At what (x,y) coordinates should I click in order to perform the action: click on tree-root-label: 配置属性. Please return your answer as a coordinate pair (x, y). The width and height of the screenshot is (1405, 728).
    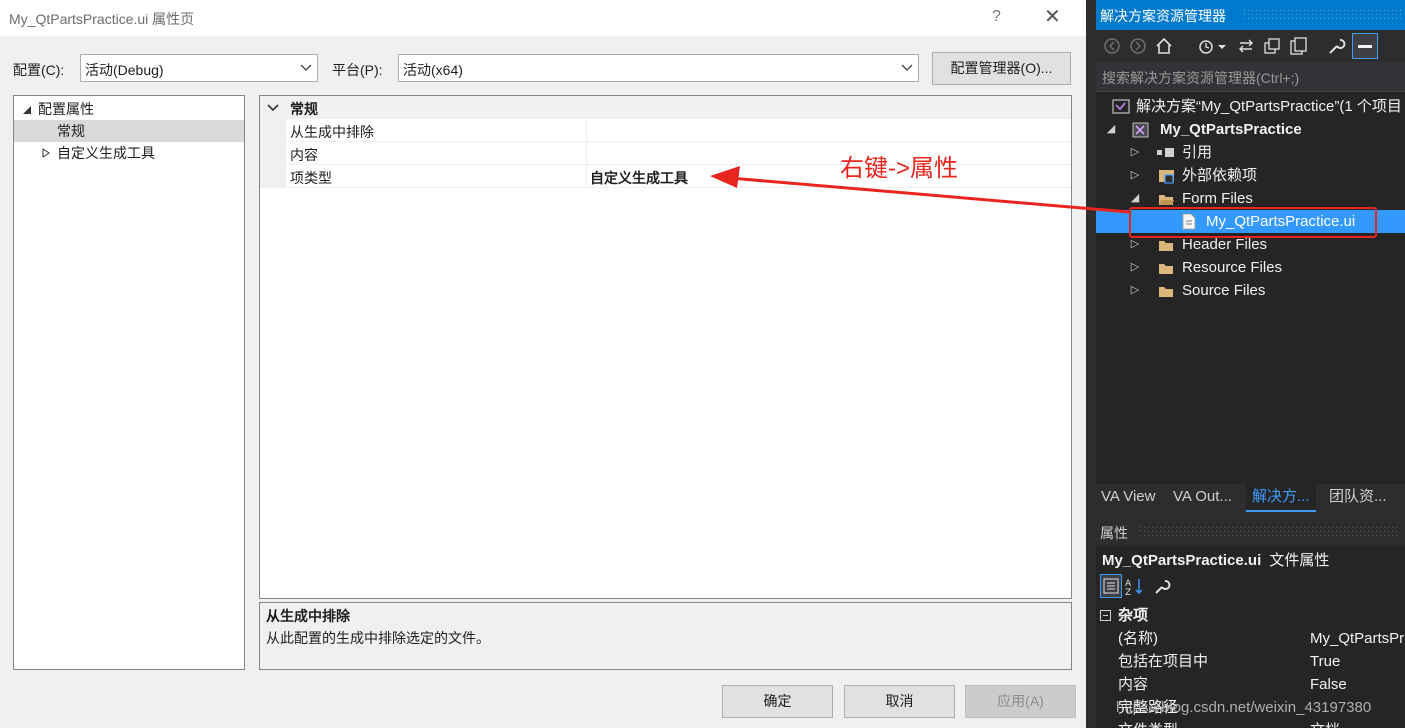
    Looking at the image, I should click on (66, 109).